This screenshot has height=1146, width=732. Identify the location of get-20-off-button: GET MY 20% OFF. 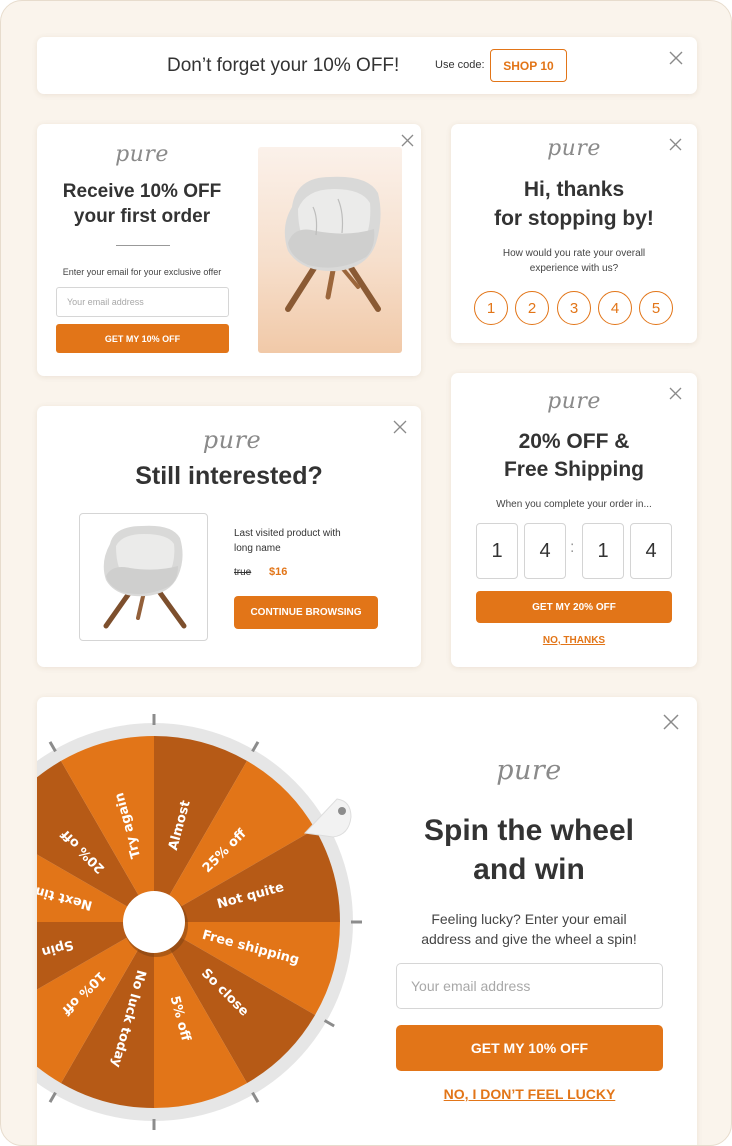
(574, 607).